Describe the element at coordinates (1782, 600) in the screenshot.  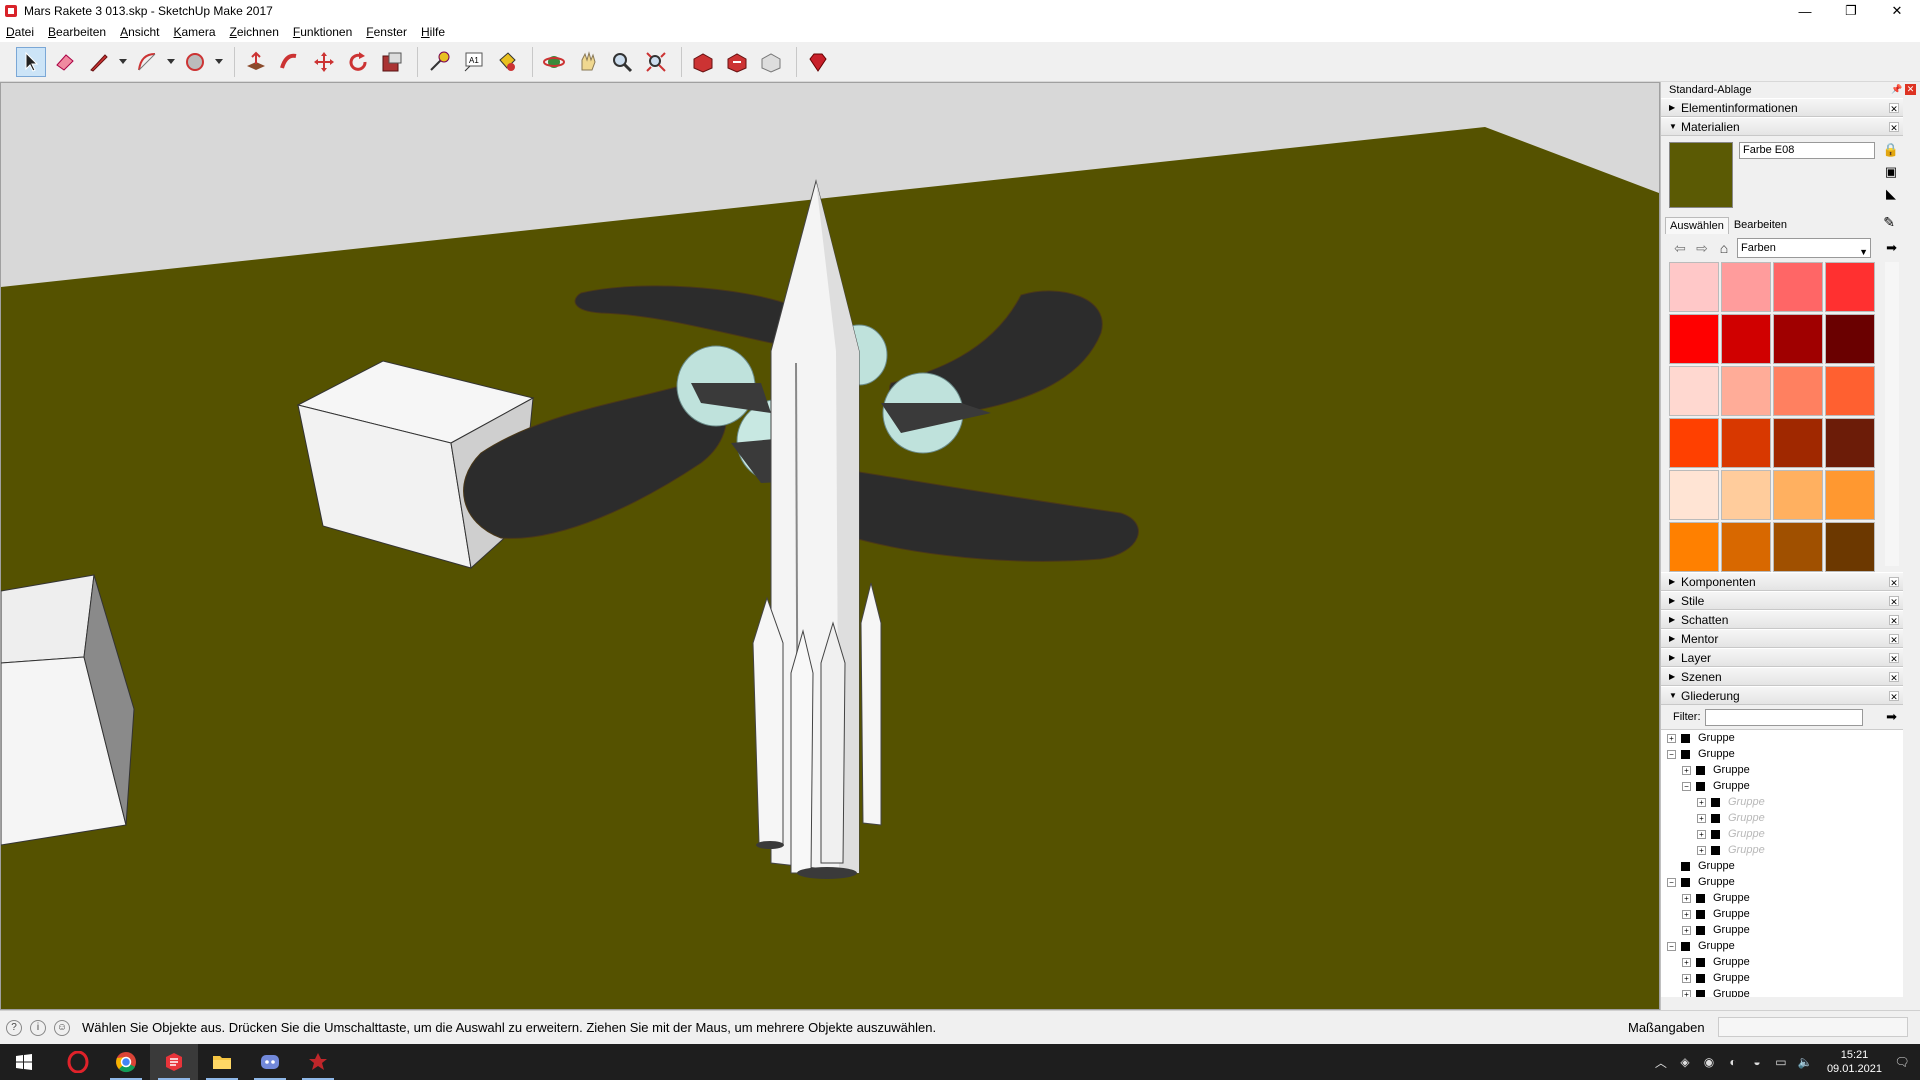
I see `panel-stile: ▶ Stile ✕` at that location.